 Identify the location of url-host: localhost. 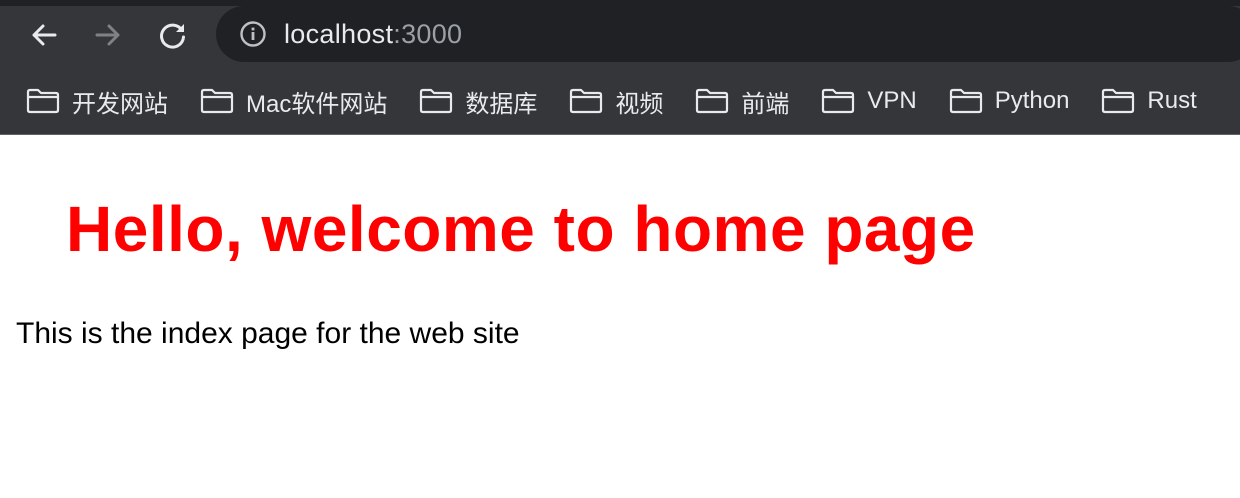
(339, 33).